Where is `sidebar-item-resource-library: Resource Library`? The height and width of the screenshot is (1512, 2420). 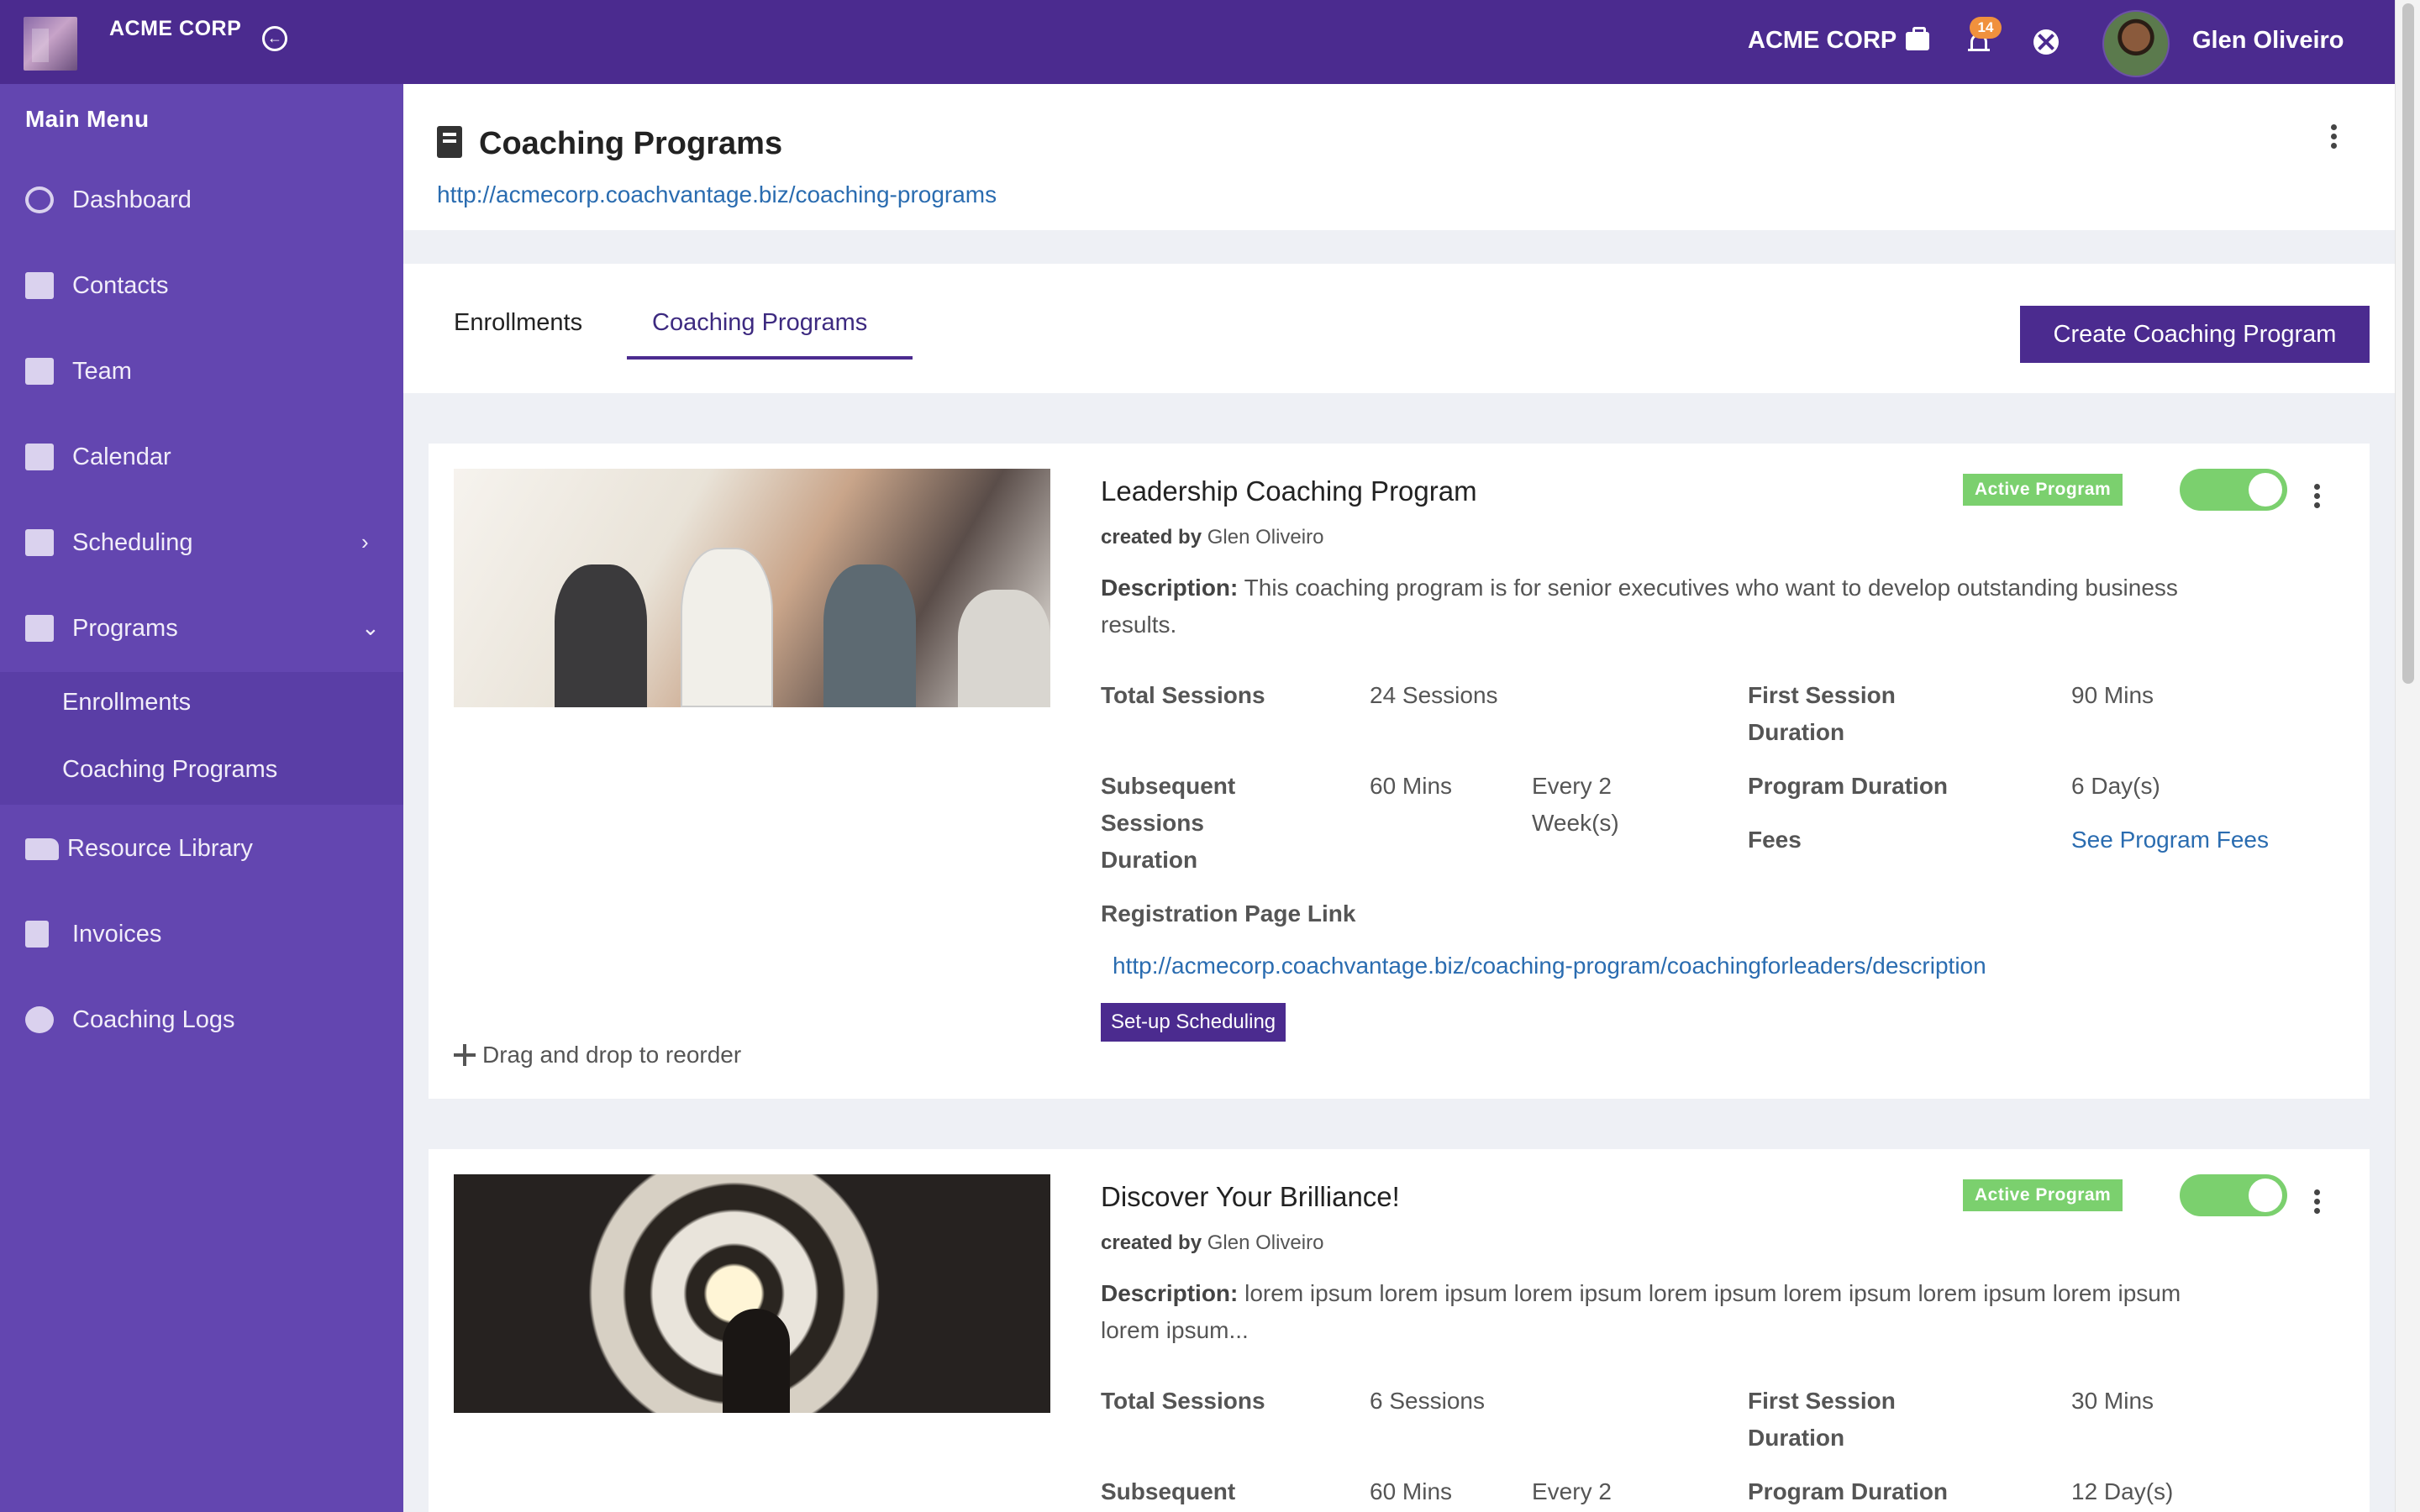 sidebar-item-resource-library: Resource Library is located at coordinates (202, 848).